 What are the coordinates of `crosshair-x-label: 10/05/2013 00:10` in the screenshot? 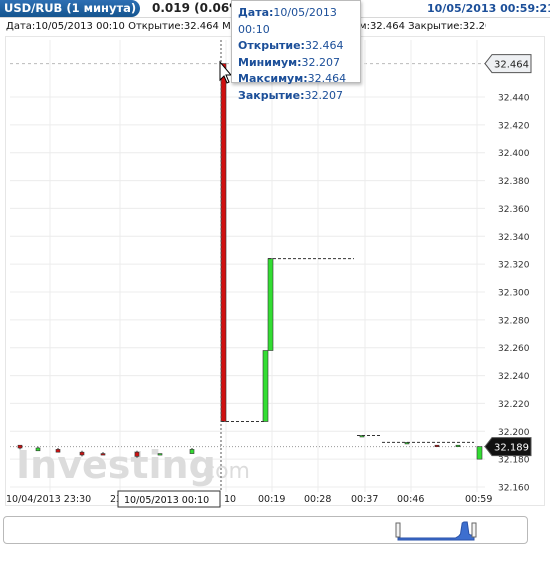 It's located at (166, 500).